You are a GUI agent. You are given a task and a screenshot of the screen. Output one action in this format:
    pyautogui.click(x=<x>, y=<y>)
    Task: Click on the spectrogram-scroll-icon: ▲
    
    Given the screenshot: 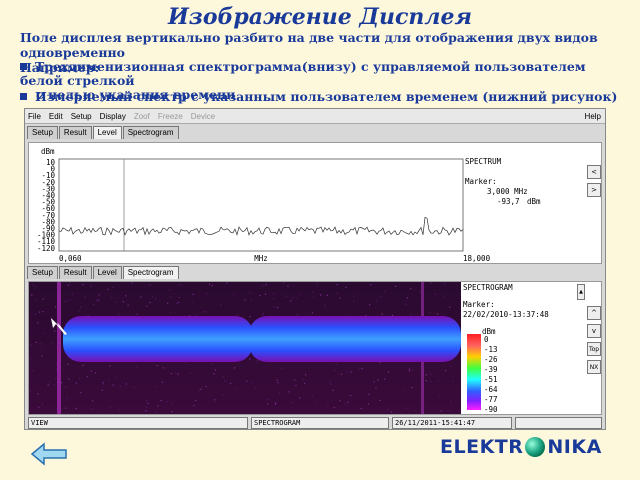 What is the action you would take?
    pyautogui.click(x=581, y=292)
    